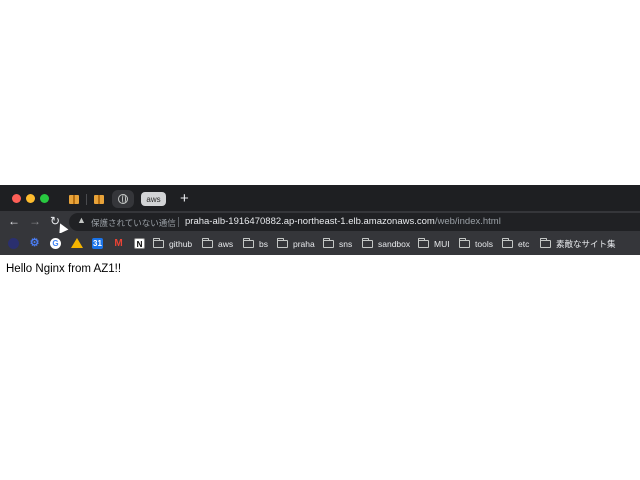 The width and height of the screenshot is (640, 480). I want to click on app-icon, so click(13, 243).